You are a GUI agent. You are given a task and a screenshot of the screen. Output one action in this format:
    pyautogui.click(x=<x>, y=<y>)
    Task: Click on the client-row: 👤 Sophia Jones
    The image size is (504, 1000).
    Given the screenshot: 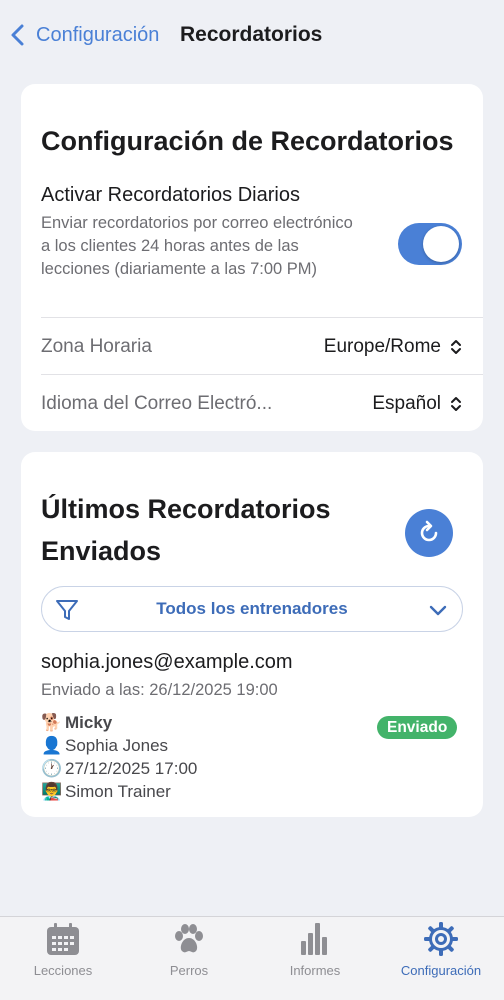 What is the action you would take?
    pyautogui.click(x=104, y=746)
    